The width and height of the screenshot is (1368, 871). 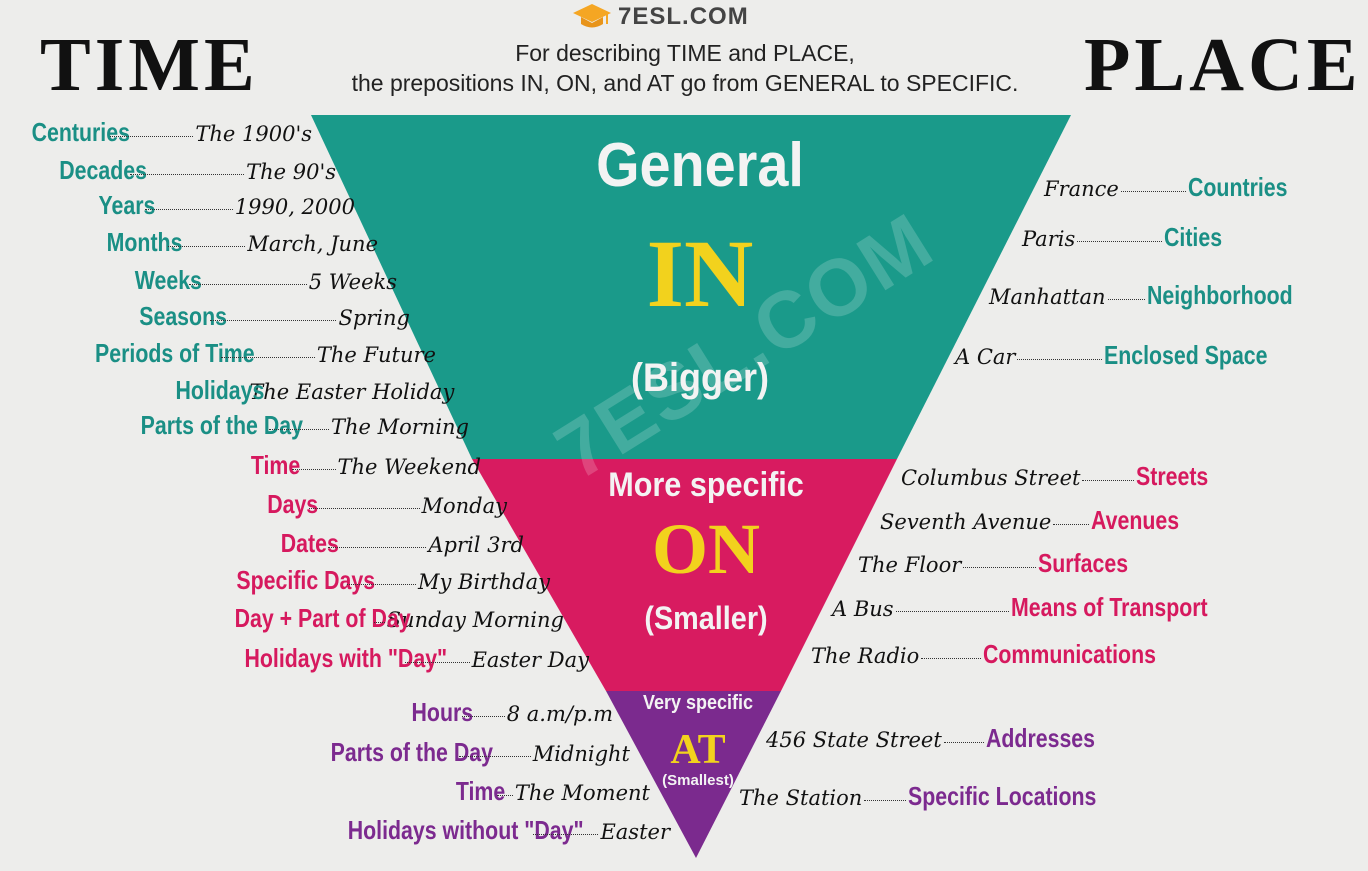 I want to click on time-row: Dates April 3rd, so click(x=396, y=543).